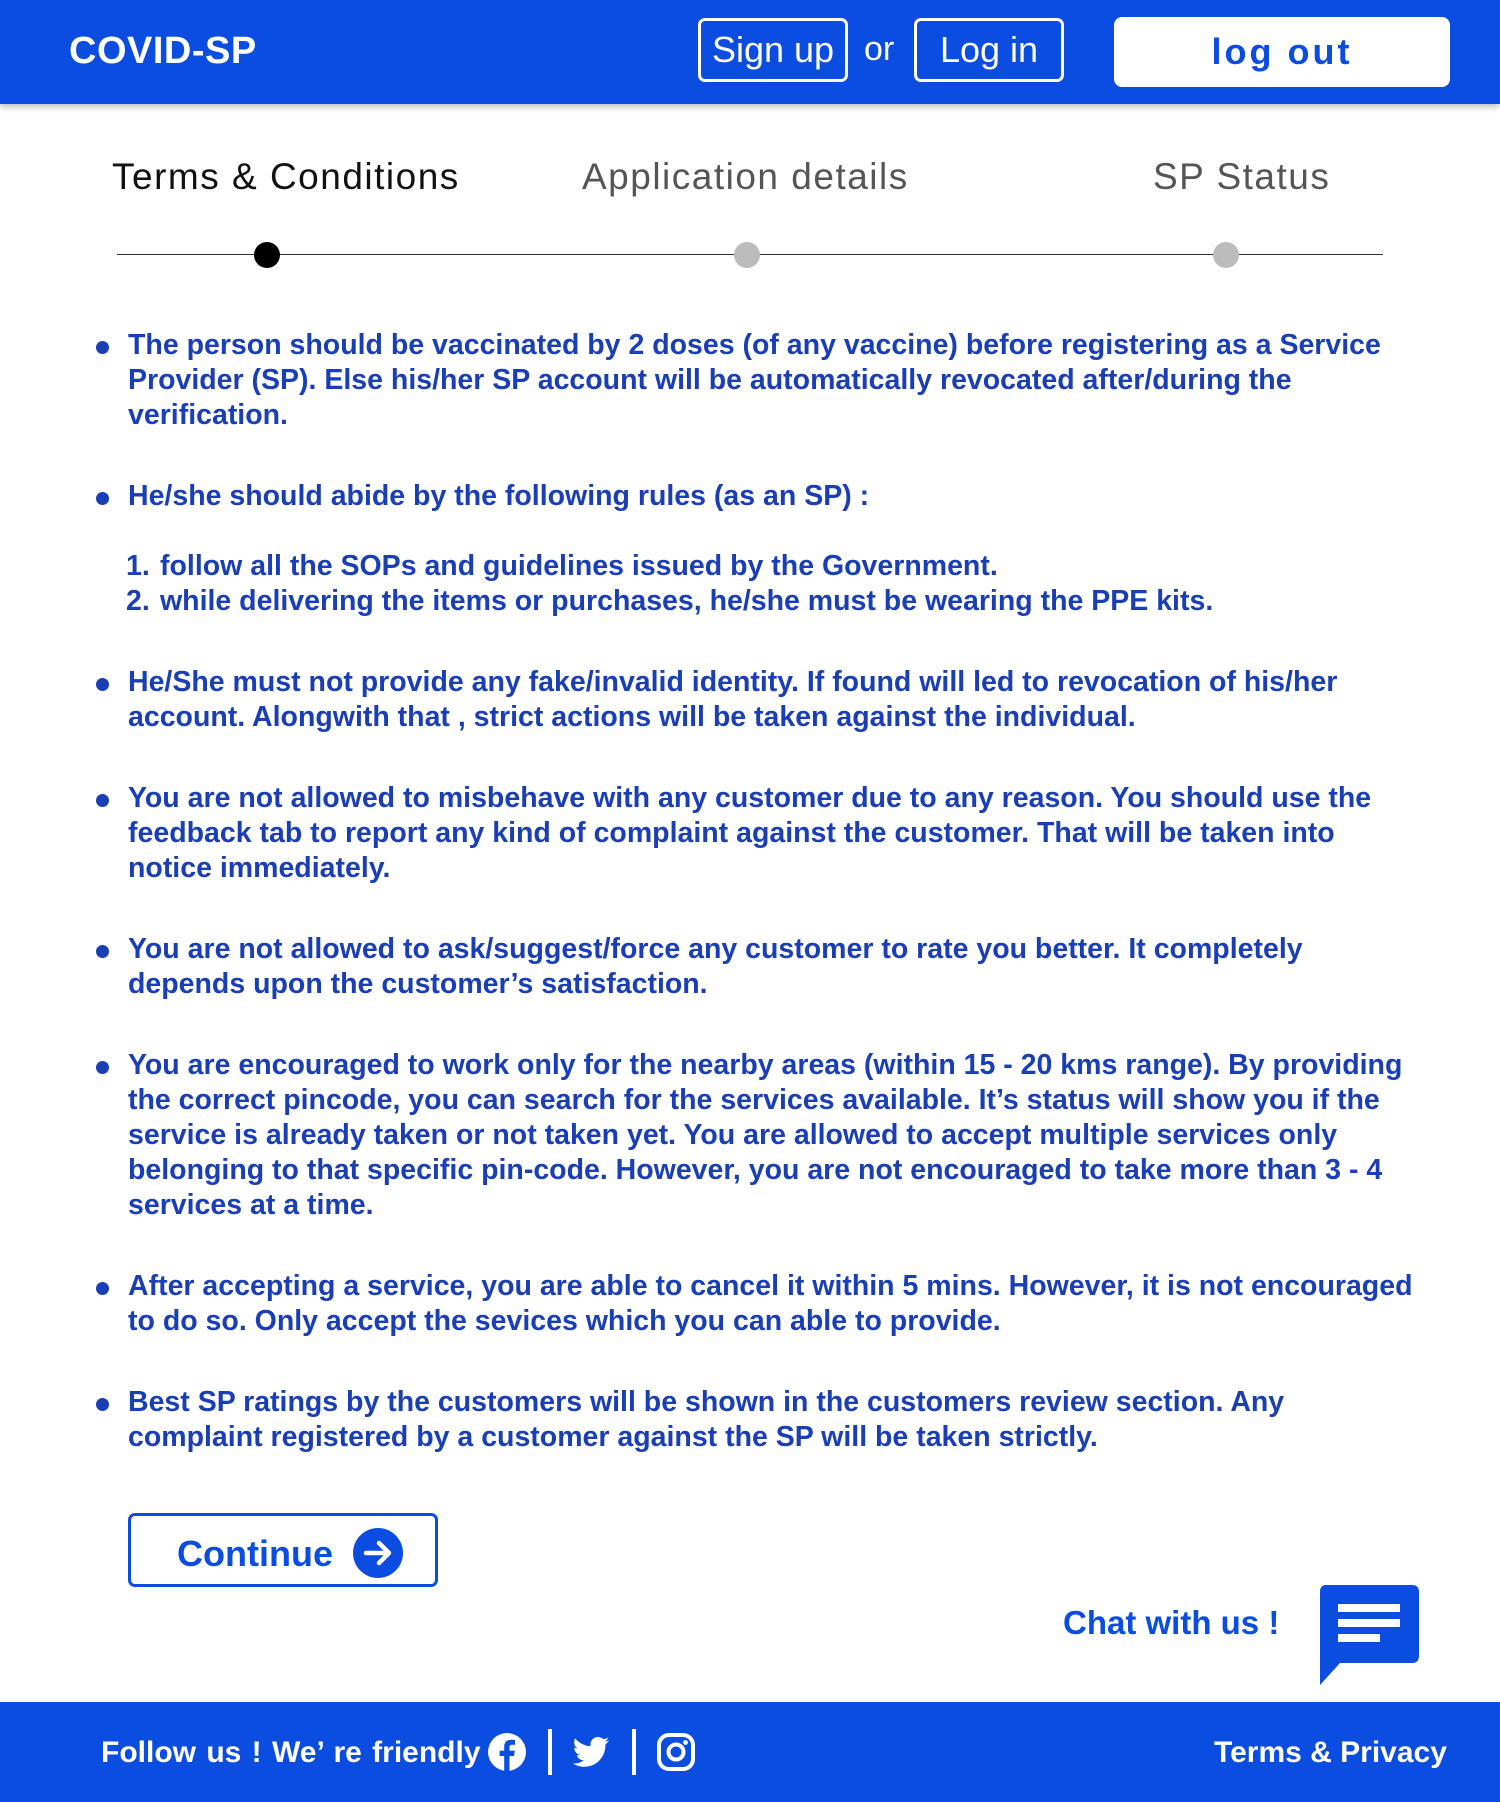 The image size is (1500, 1802). I want to click on continue-button: Continue, so click(283, 1550).